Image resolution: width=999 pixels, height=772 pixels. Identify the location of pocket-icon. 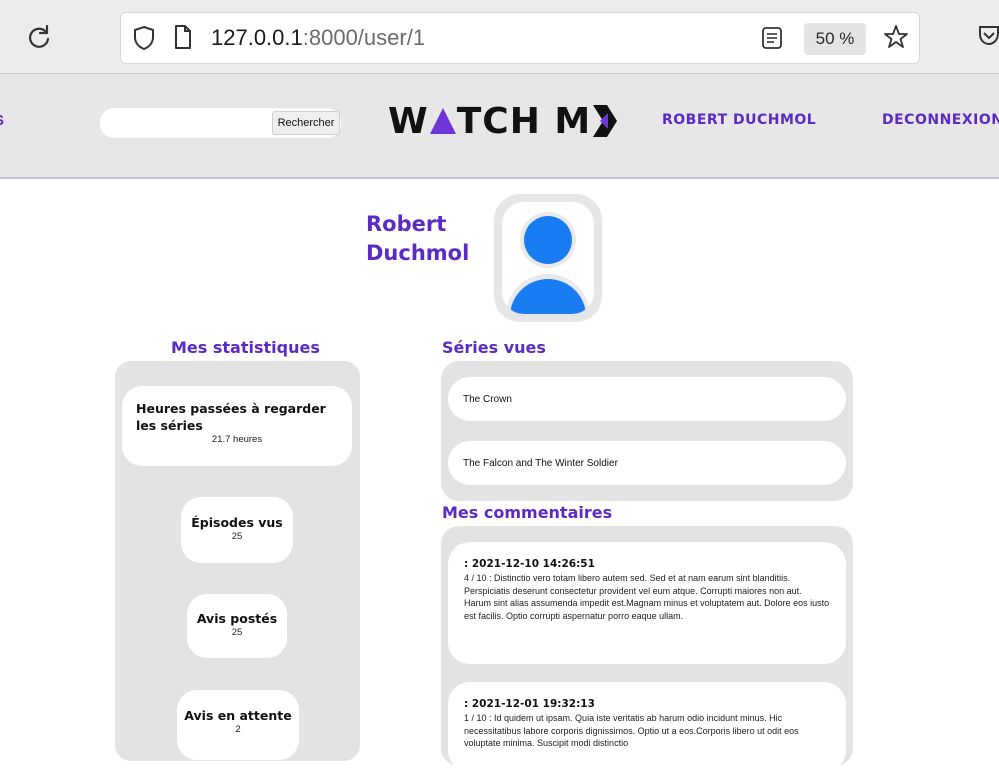
(988, 37).